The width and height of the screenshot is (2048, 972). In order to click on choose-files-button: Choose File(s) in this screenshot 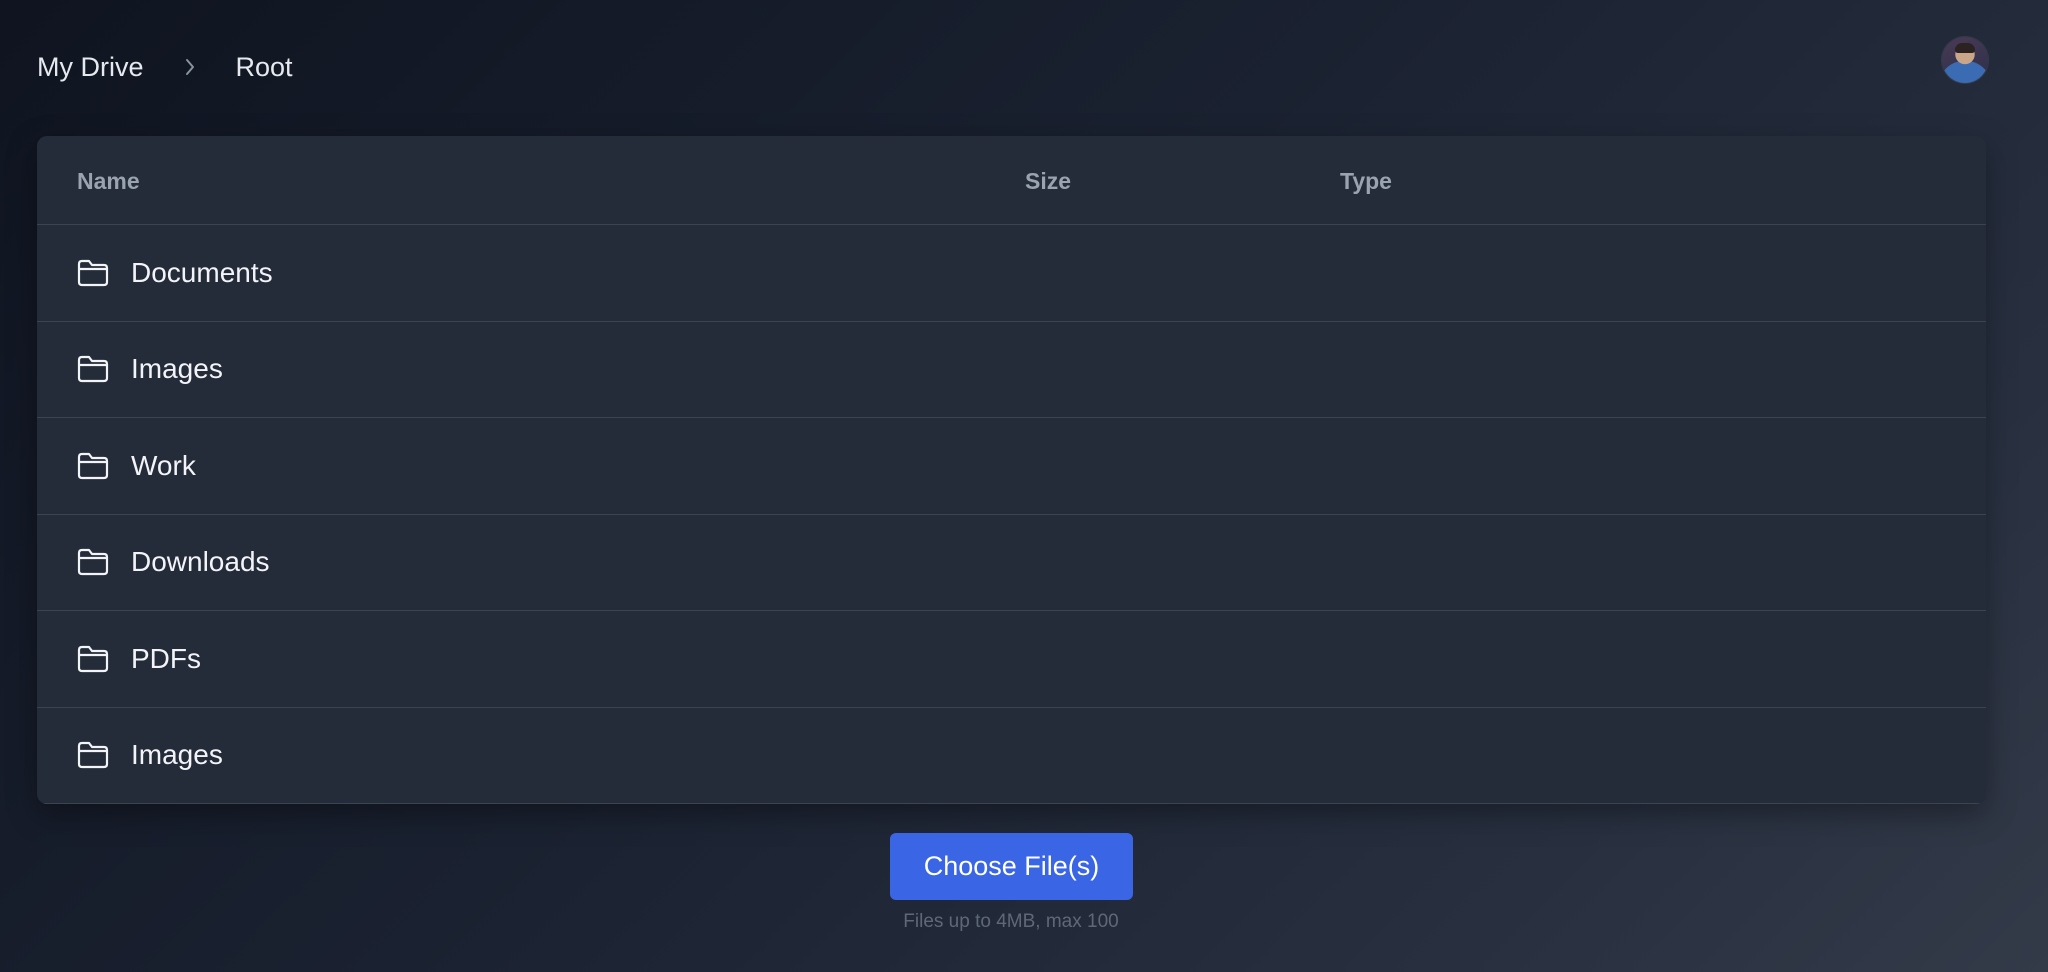, I will do `click(1011, 866)`.